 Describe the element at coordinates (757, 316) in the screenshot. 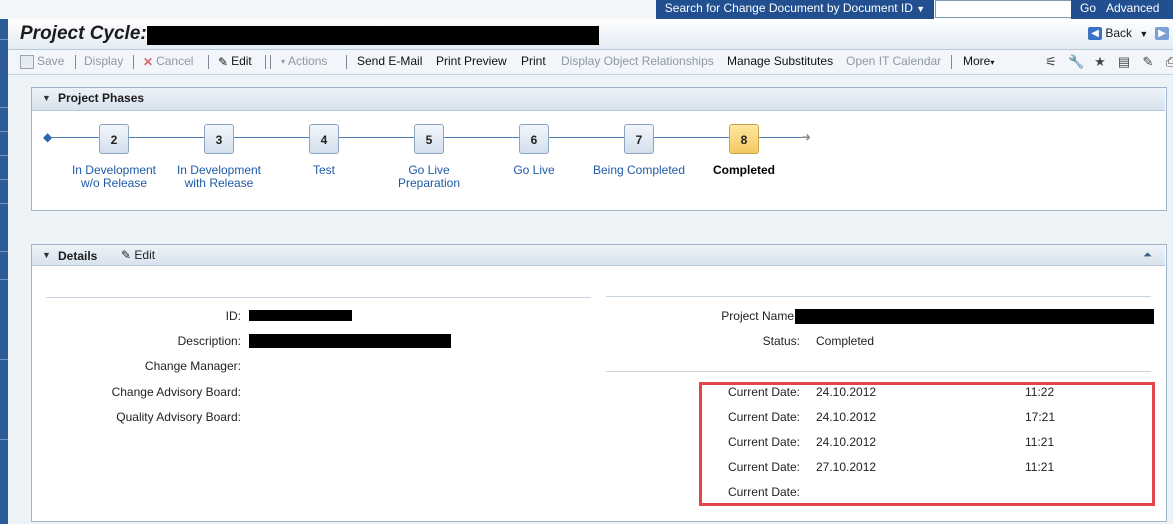

I see `project-name-label: Project Name` at that location.